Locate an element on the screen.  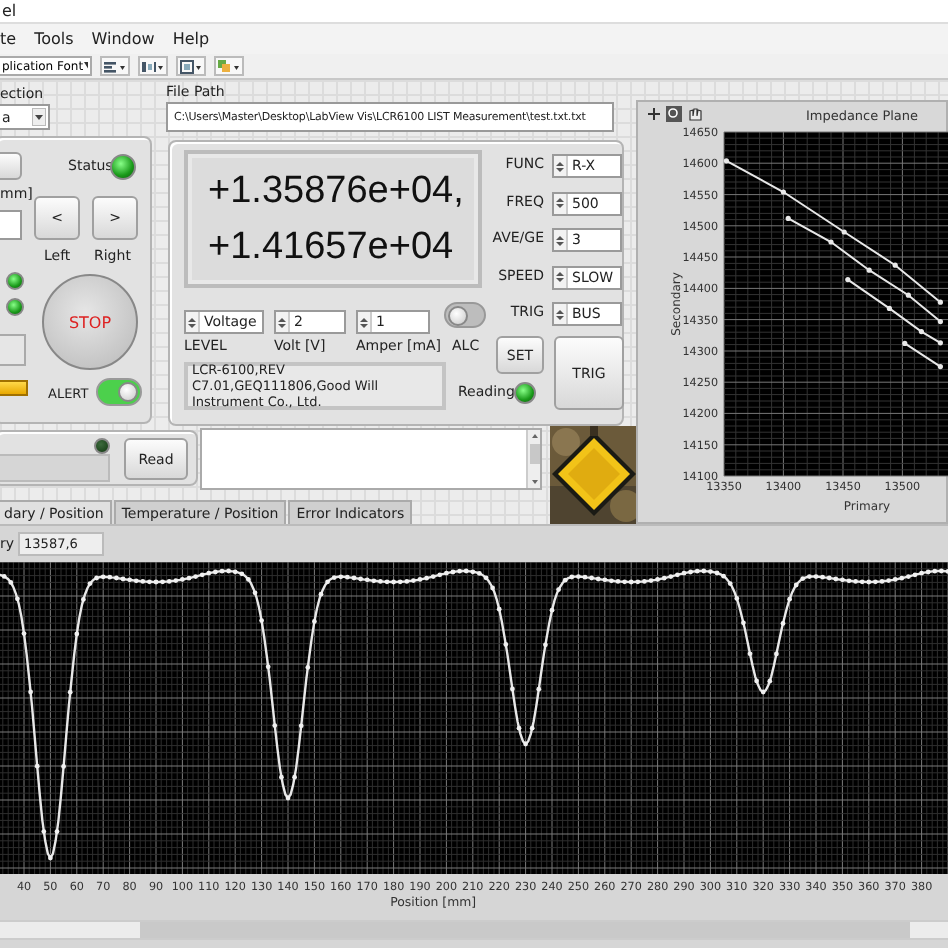
distribute-icon is located at coordinates (153, 66).